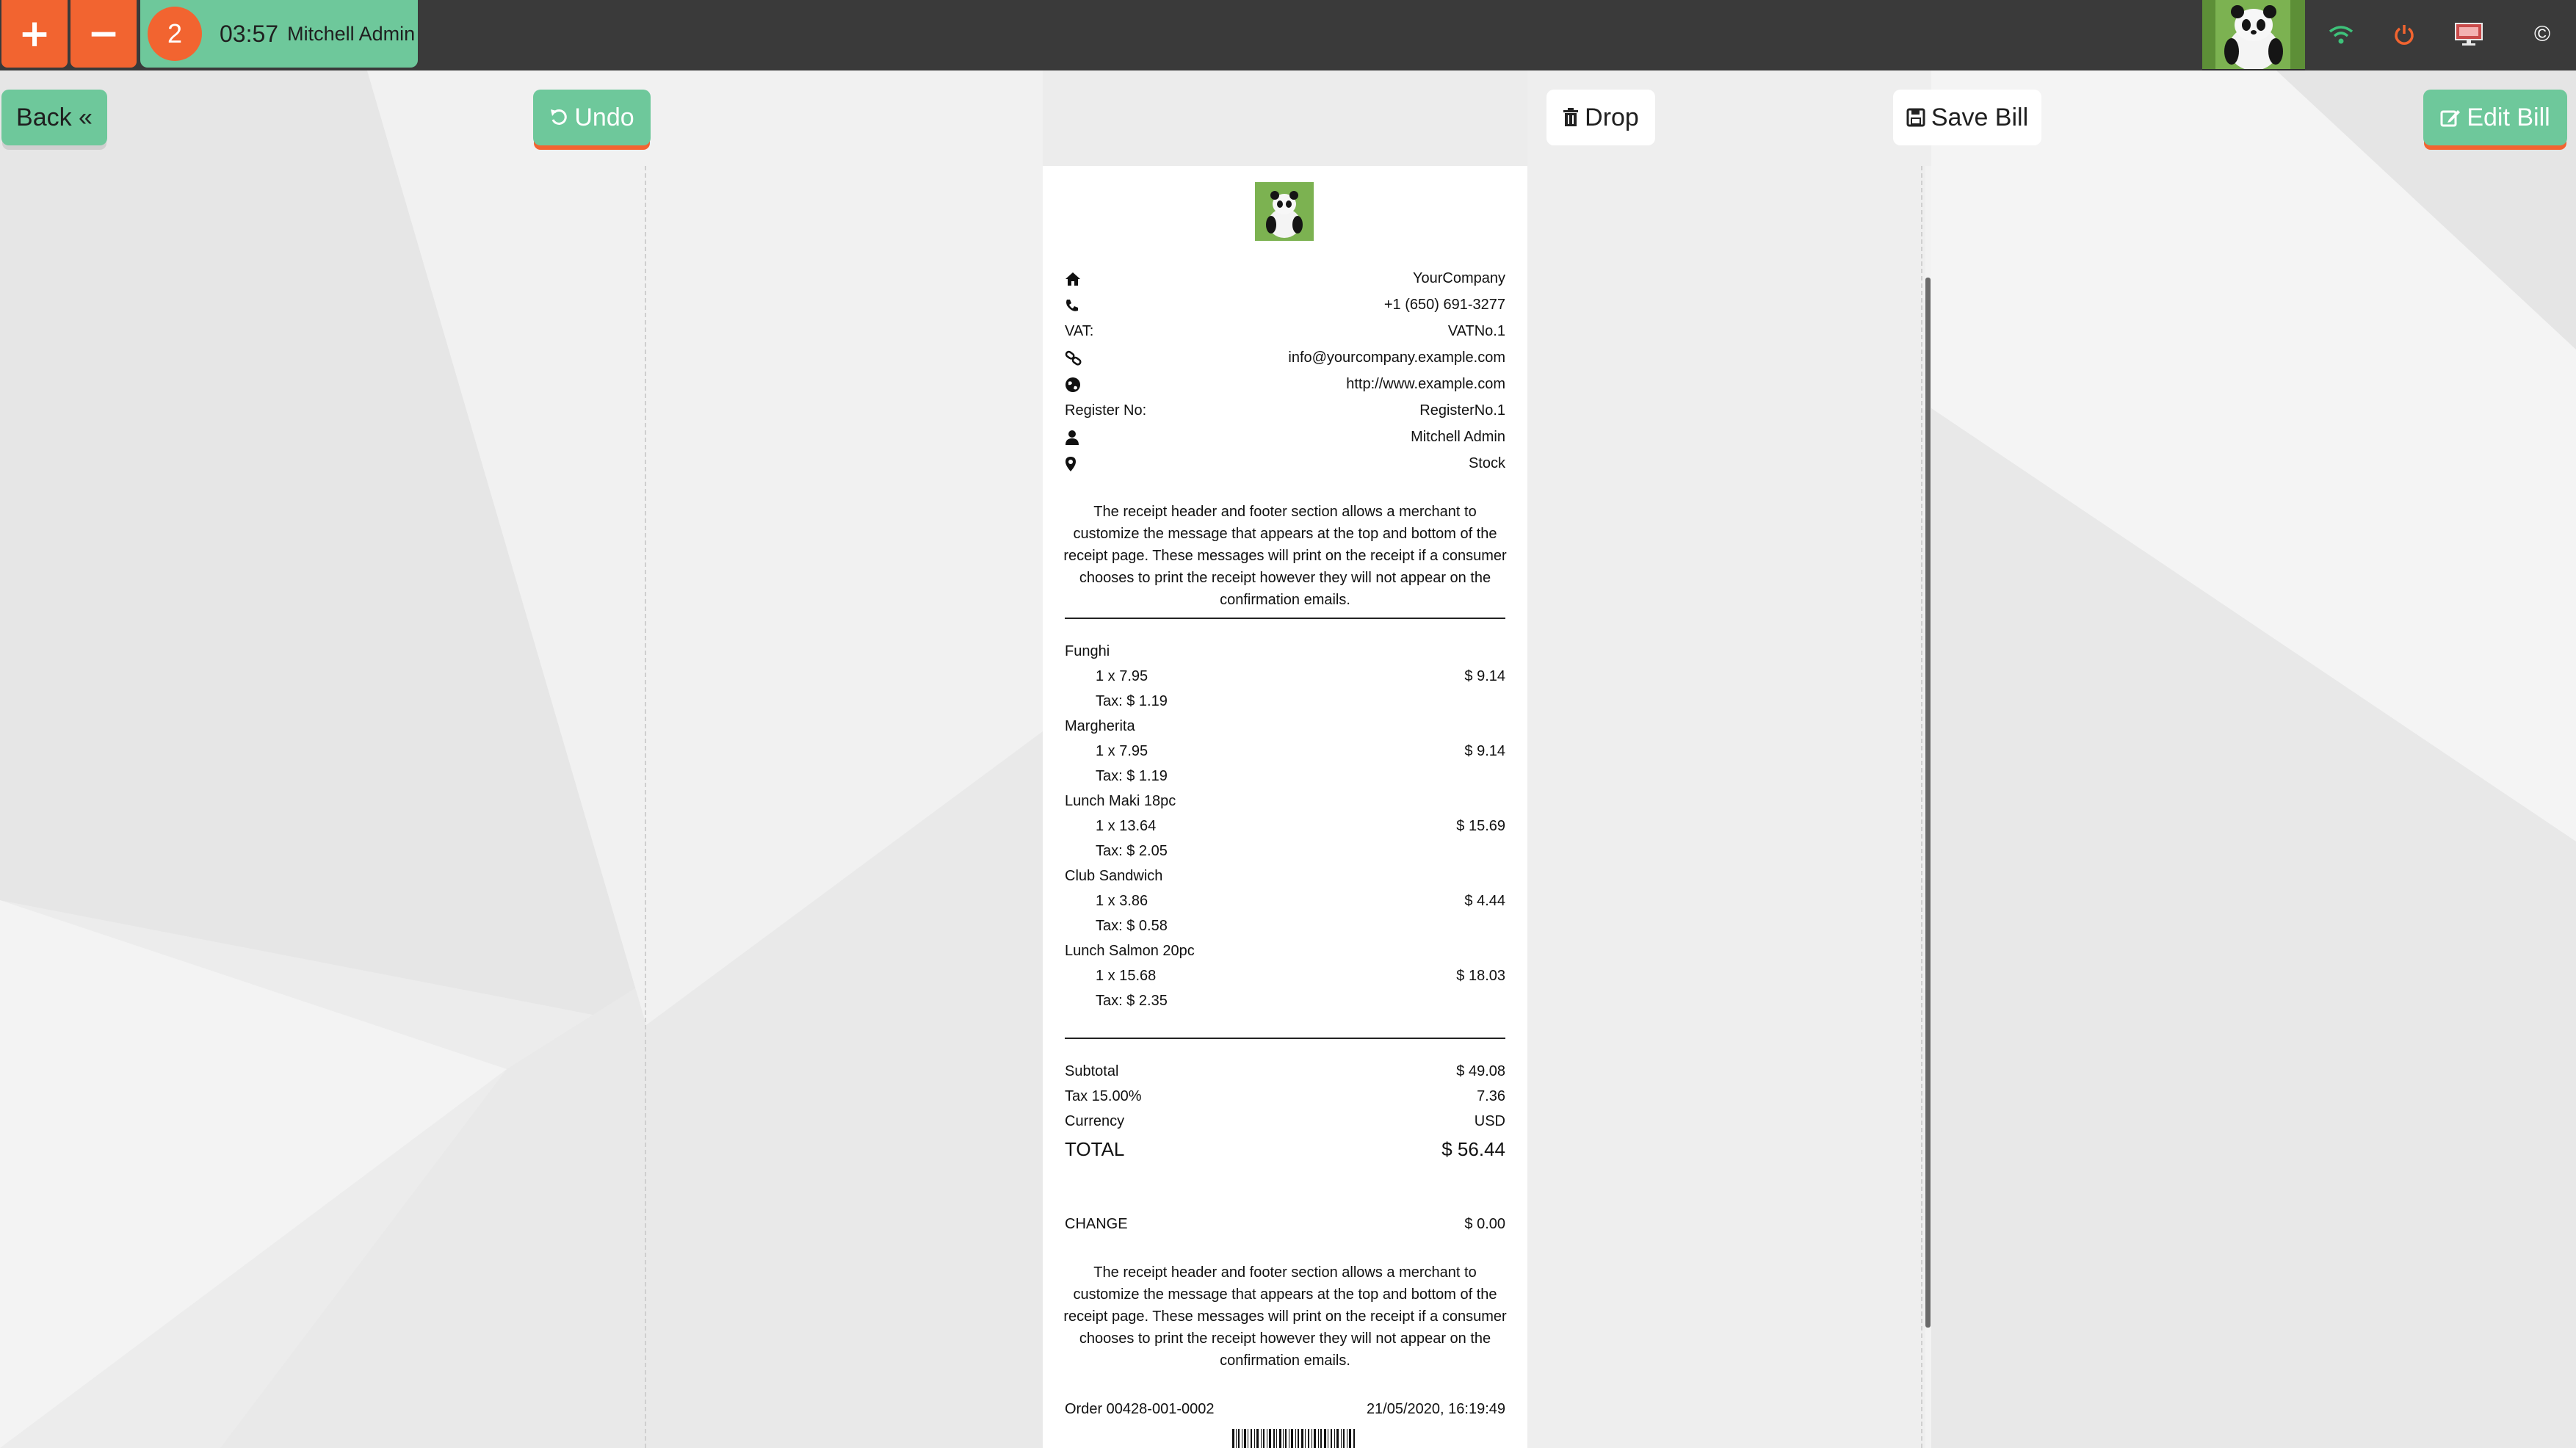  I want to click on drop-button-label: Drop, so click(1612, 117).